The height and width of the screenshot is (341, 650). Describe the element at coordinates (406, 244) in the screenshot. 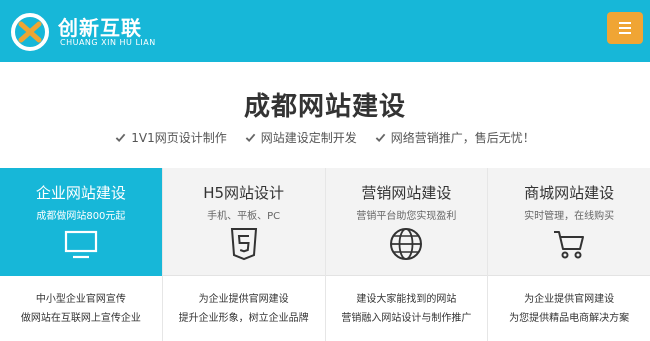

I see `globe-icon` at that location.